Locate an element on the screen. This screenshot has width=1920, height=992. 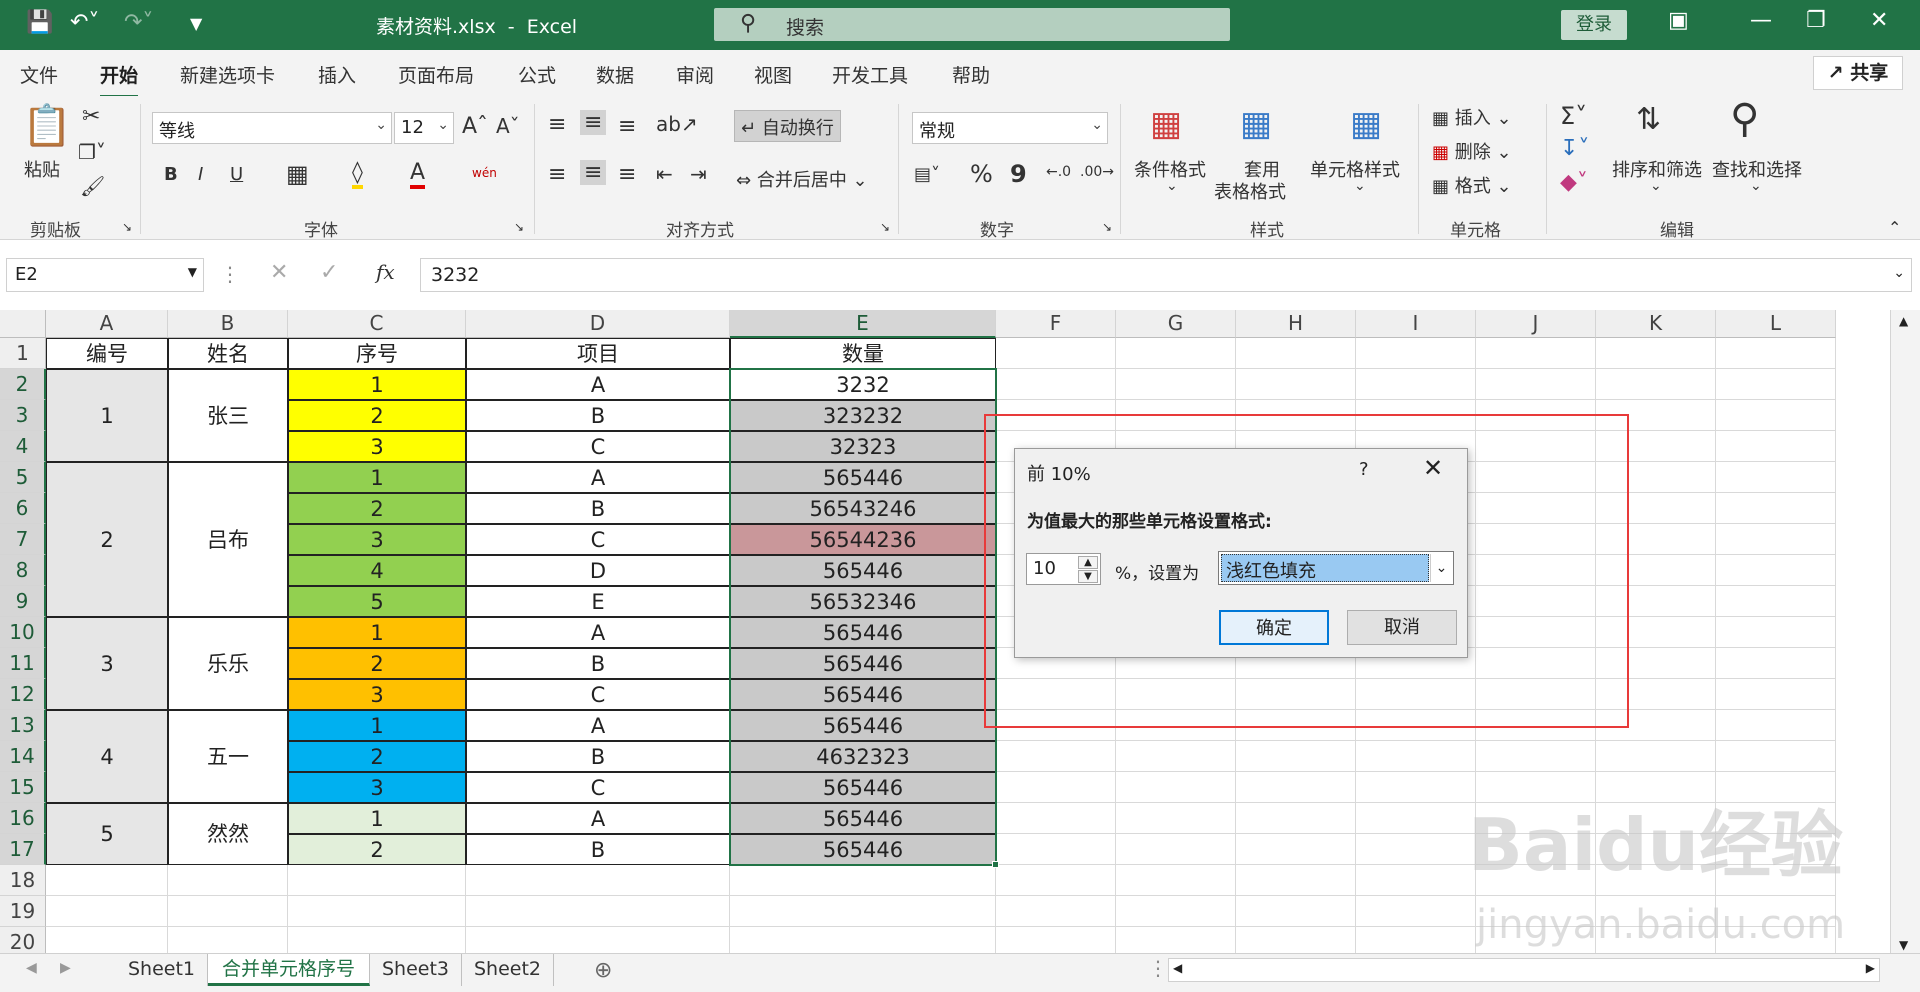
decrease-decimal-icon: .00→ is located at coordinates (1097, 172).